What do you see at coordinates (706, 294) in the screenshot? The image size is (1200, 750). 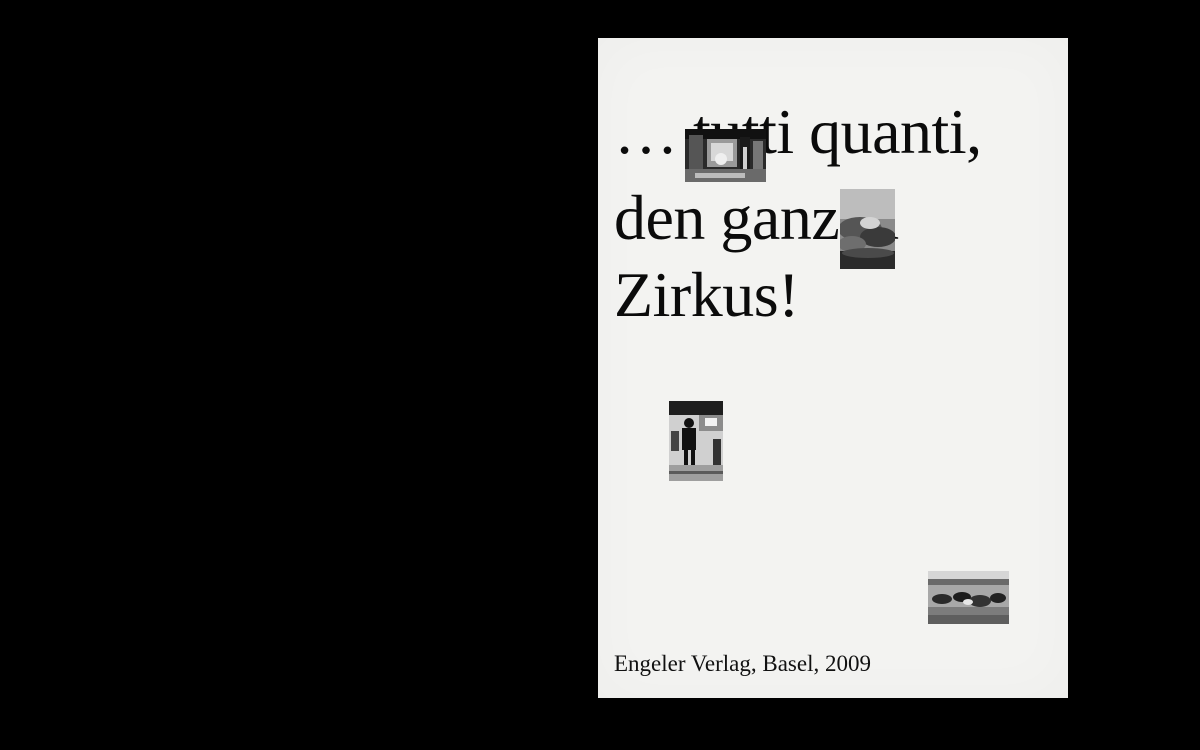 I see `title-line-3: Zirkus!` at bounding box center [706, 294].